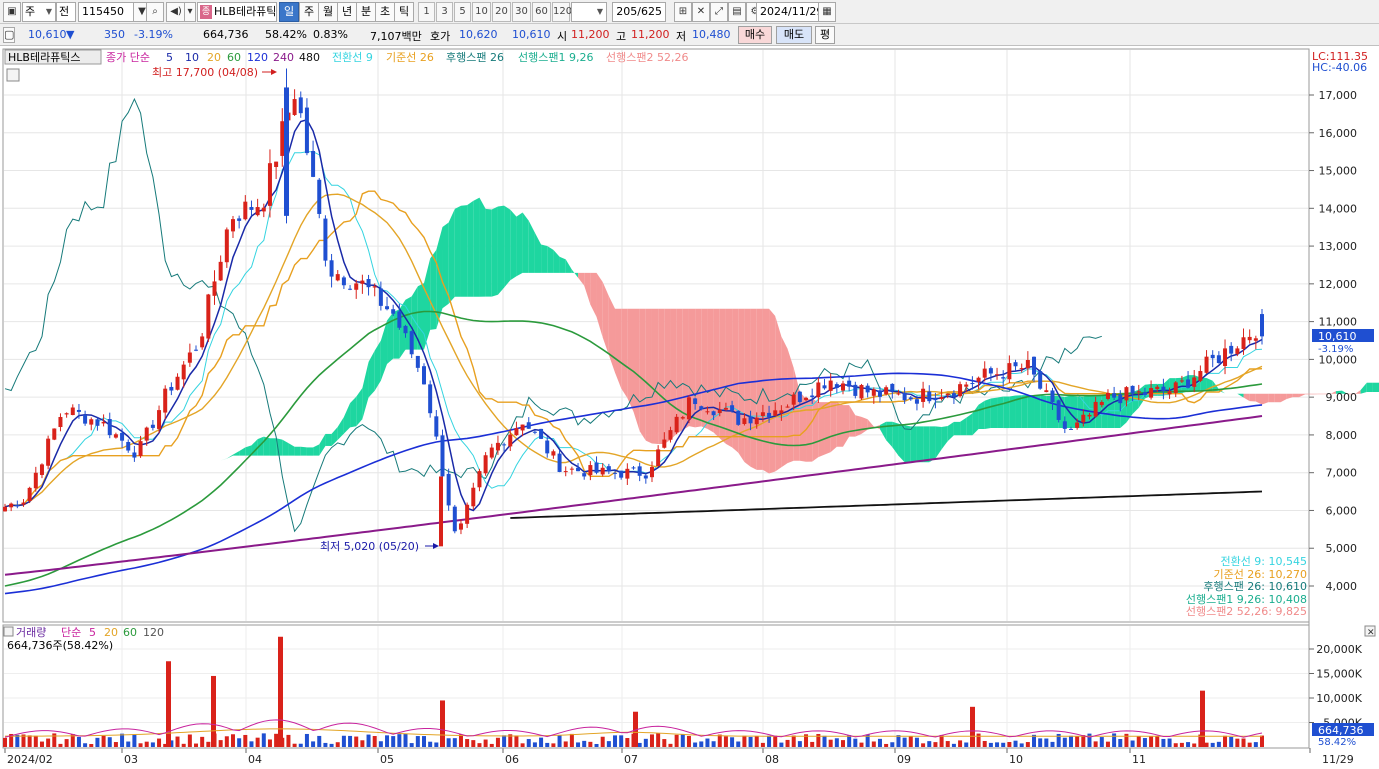 Image resolution: width=1379 pixels, height=769 pixels. Describe the element at coordinates (589, 12) in the screenshot. I see `custom-interval-select: ▼` at that location.